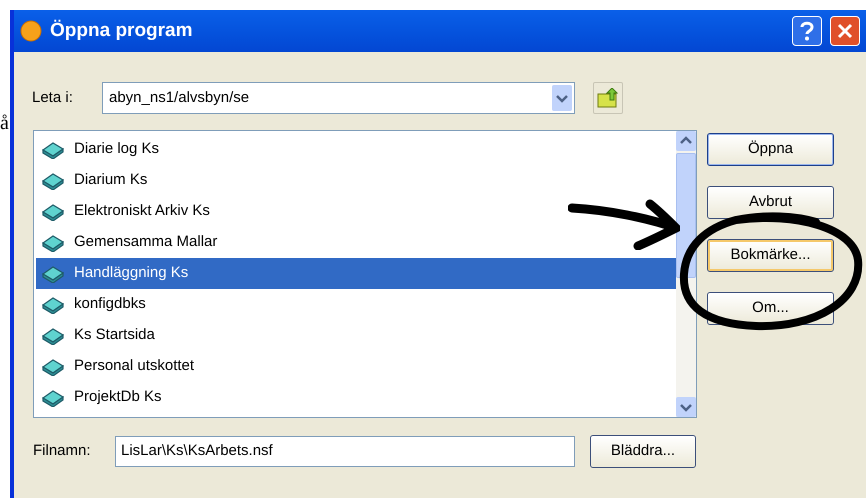 Image resolution: width=866 pixels, height=498 pixels. What do you see at coordinates (62, 451) in the screenshot?
I see `filename-label: Filnamn:` at bounding box center [62, 451].